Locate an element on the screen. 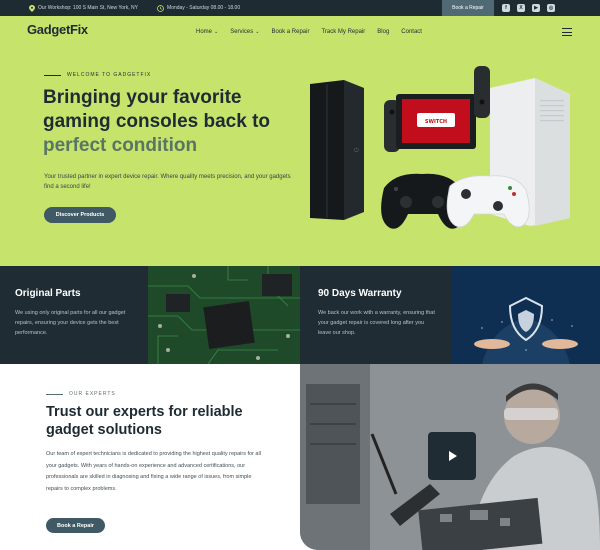  nav-item-services: Services ⌄ is located at coordinates (244, 32).